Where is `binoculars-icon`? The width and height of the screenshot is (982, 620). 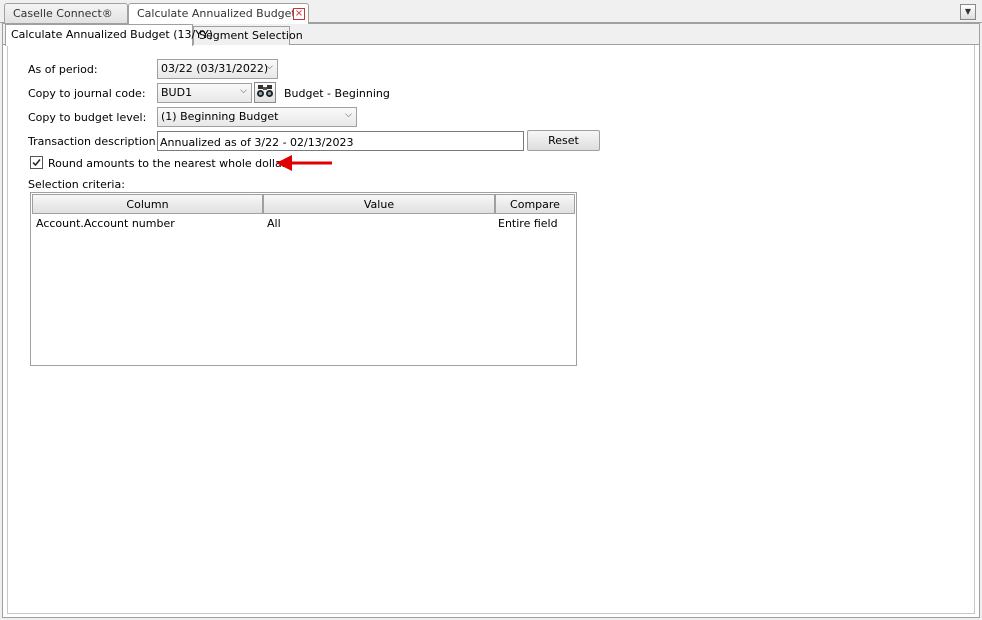
binoculars-icon is located at coordinates (265, 91).